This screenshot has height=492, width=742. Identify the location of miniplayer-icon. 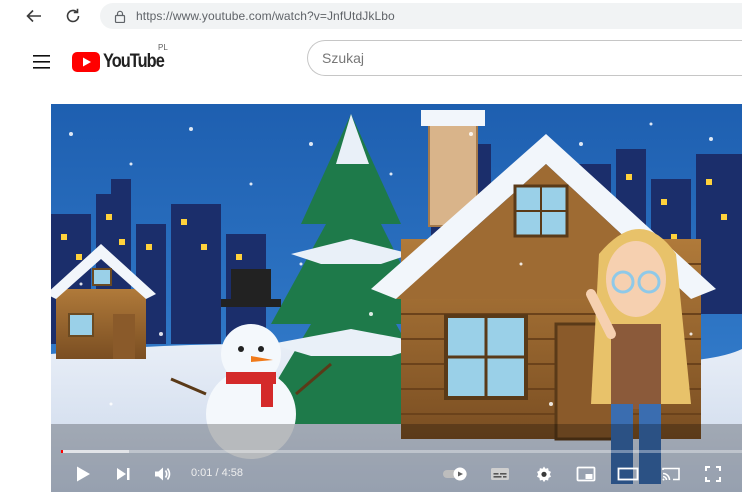
(586, 474).